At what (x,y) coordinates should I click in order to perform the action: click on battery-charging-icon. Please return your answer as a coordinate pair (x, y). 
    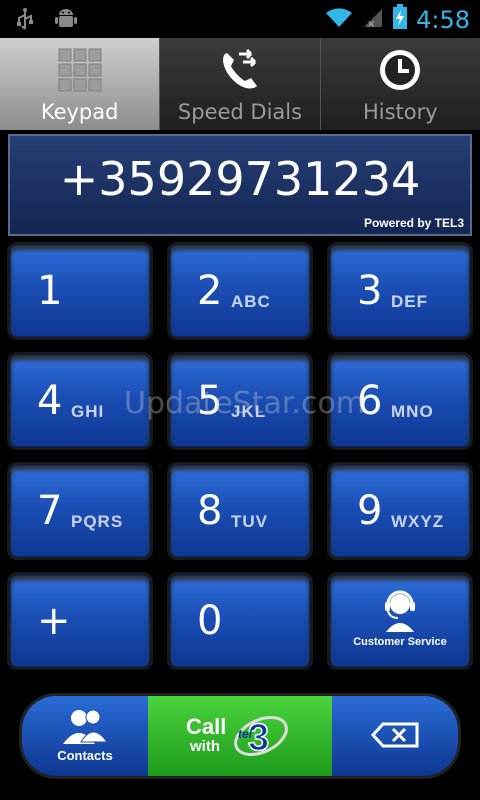
    Looking at the image, I should click on (400, 19).